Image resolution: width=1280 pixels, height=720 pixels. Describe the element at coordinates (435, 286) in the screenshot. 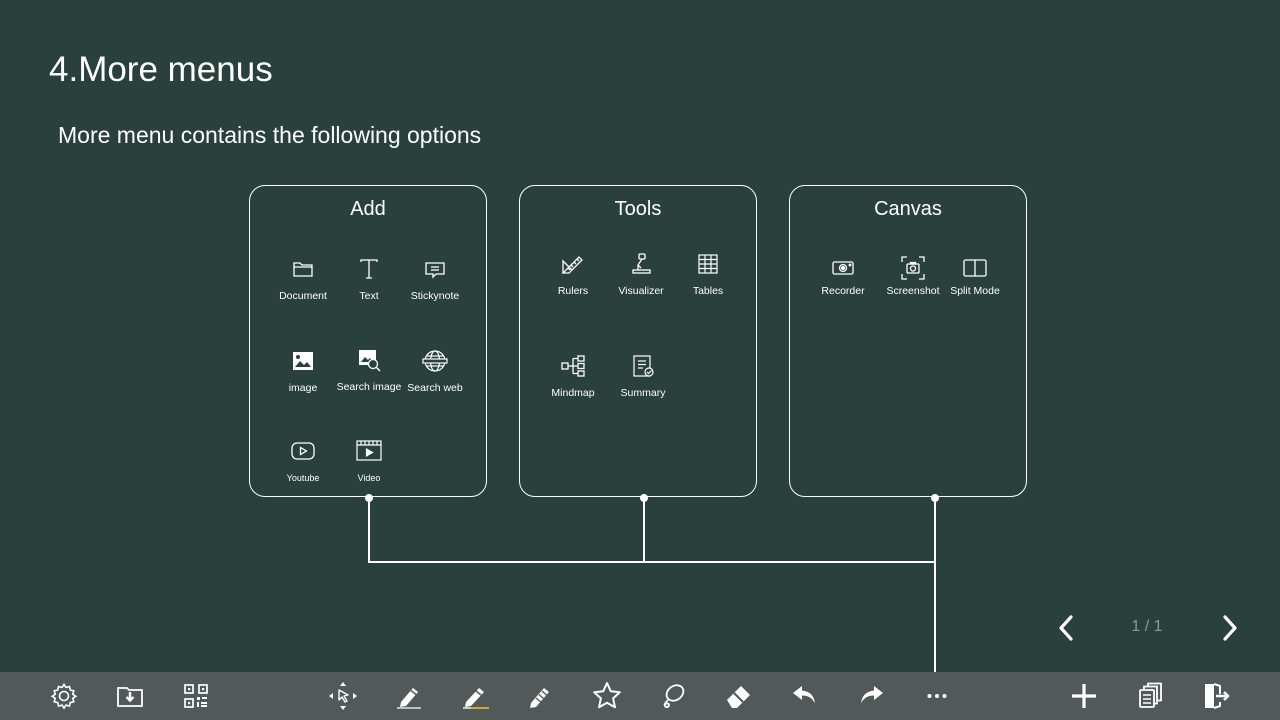

I see `stickynote-tool: Stickynote` at that location.